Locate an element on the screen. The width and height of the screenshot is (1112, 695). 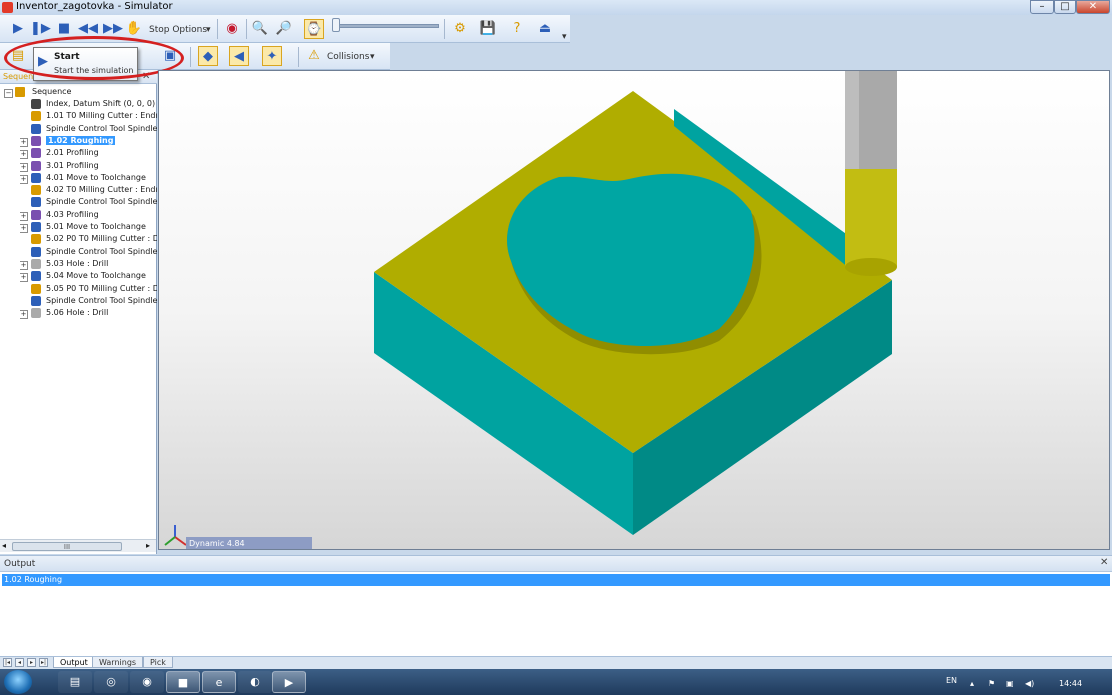
tree-item: 4.02 T0 Milling Cutter : Endmi is located at coordinates (88, 190).